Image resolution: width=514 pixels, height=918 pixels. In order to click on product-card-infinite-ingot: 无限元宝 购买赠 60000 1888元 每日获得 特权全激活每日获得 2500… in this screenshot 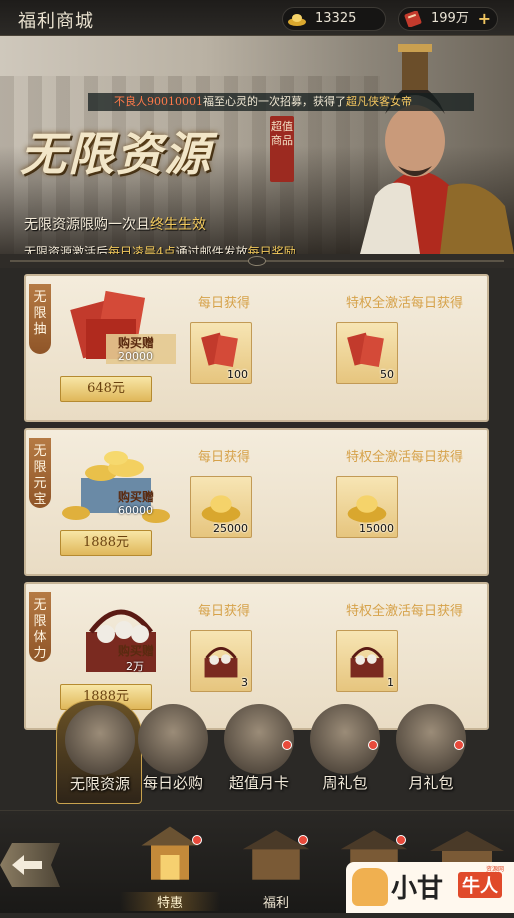, I will do `click(256, 502)`.